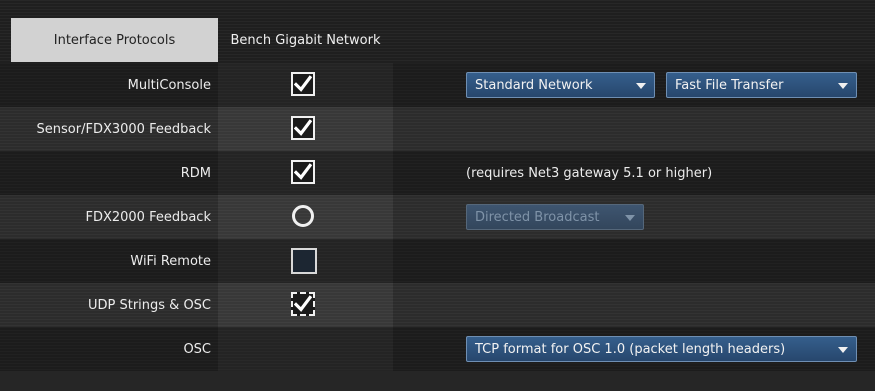  Describe the element at coordinates (437, 261) in the screenshot. I see `table-row-wifi-remote: WiFi Remote` at that location.